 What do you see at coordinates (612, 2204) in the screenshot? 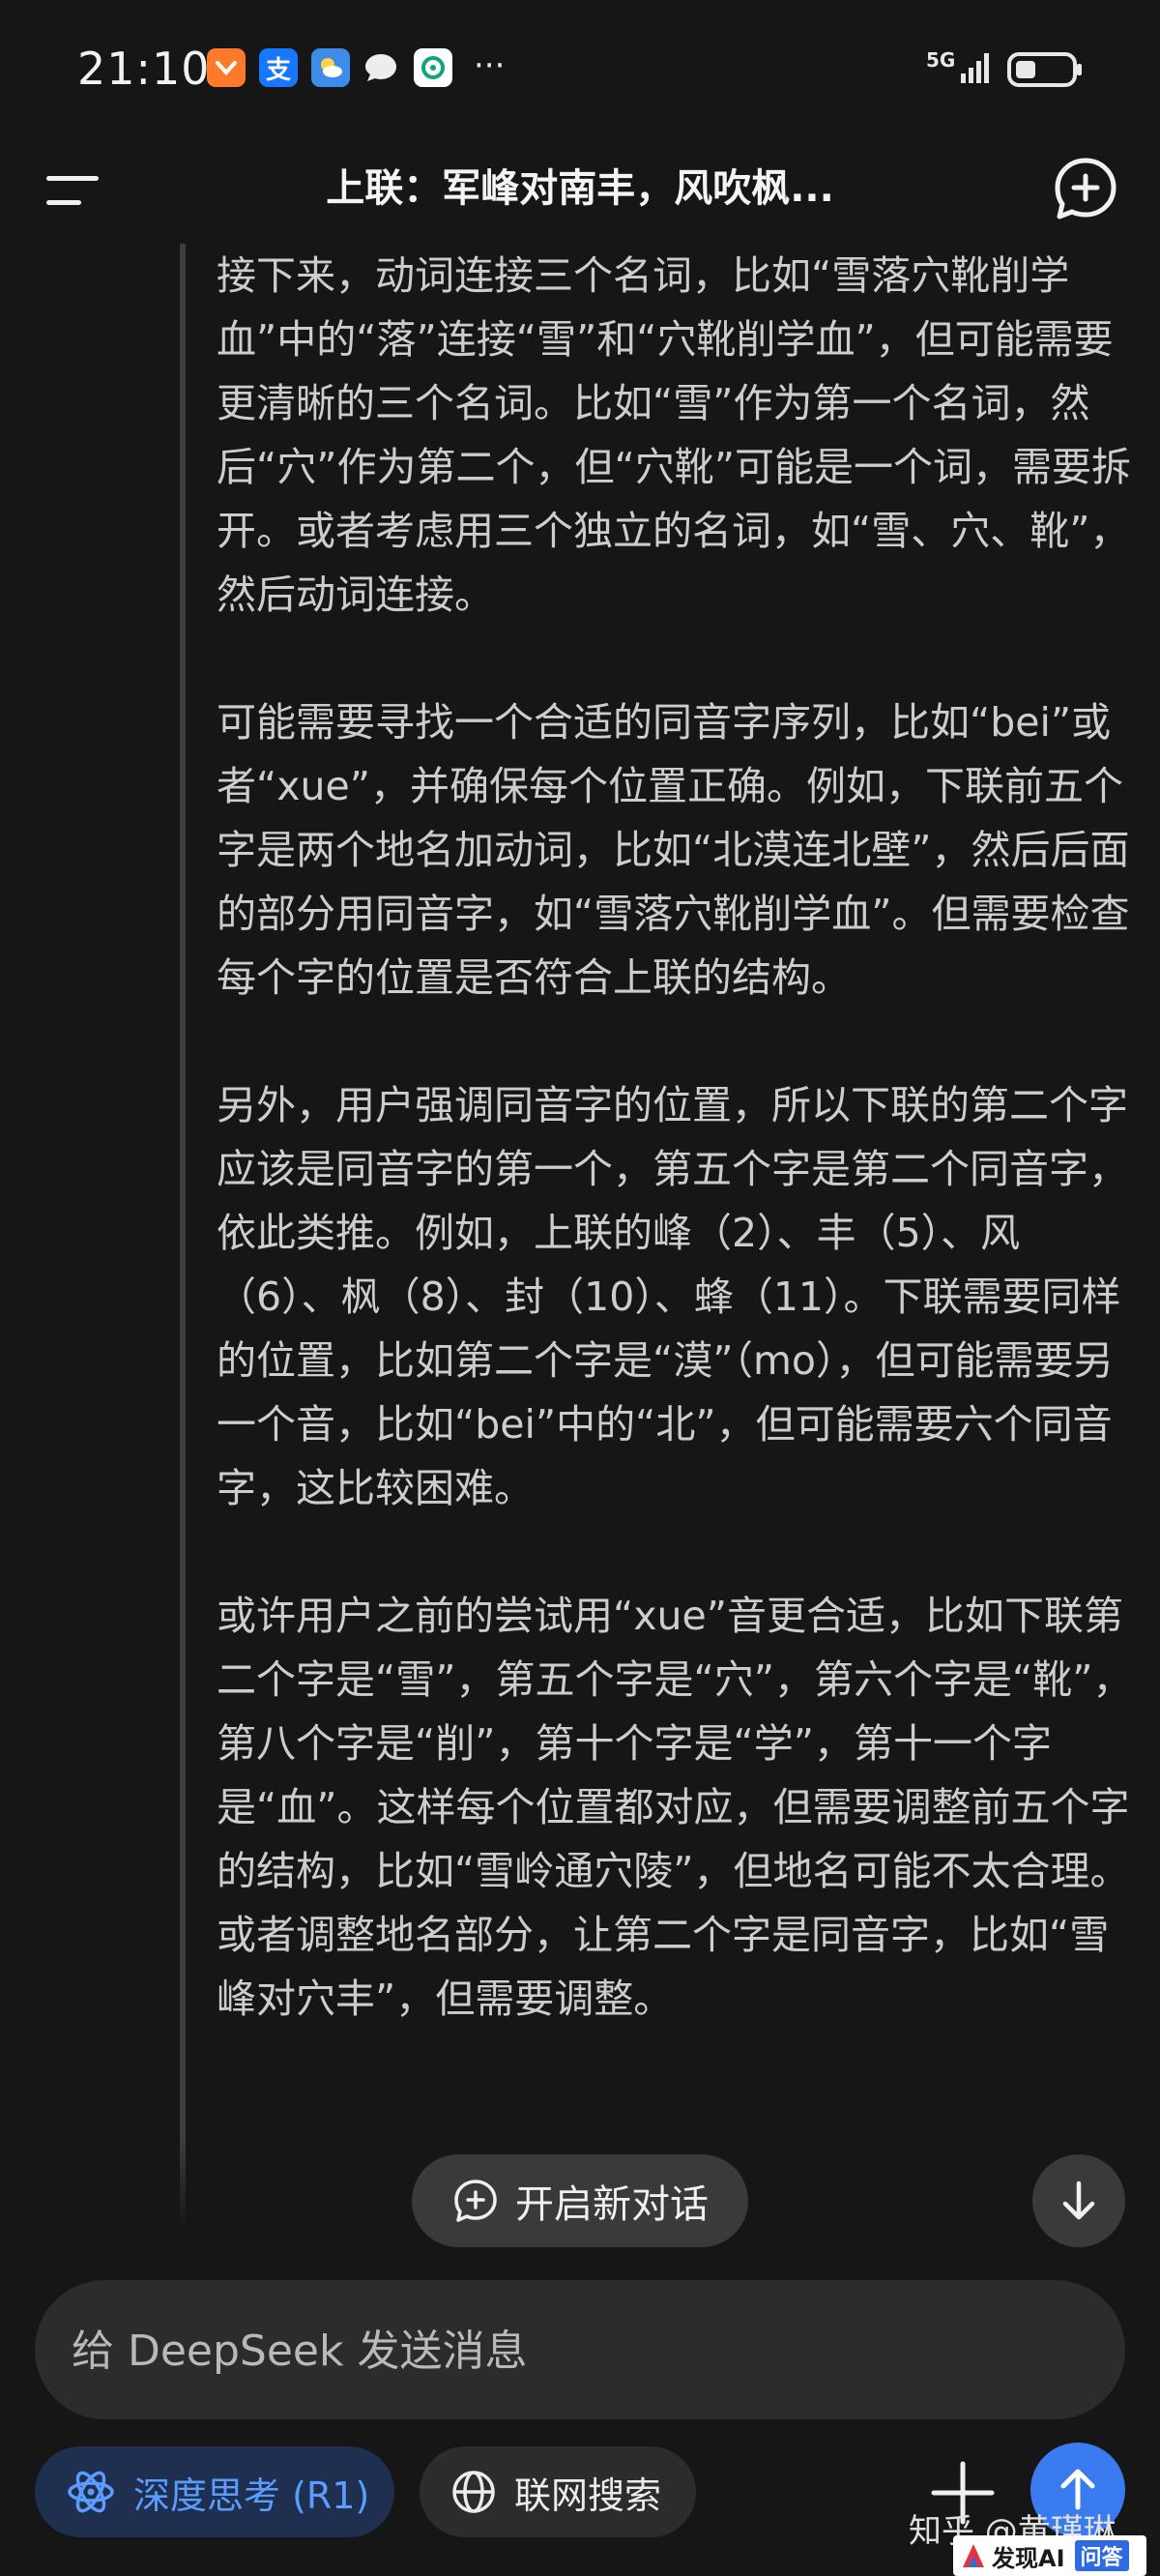
I see `new-chat-label: 开启新对话` at bounding box center [612, 2204].